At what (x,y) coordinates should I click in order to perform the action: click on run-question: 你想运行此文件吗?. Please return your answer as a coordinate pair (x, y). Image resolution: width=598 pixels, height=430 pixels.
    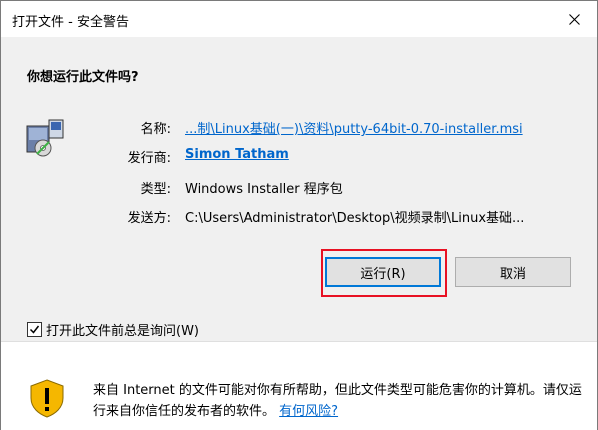
    Looking at the image, I should click on (83, 77).